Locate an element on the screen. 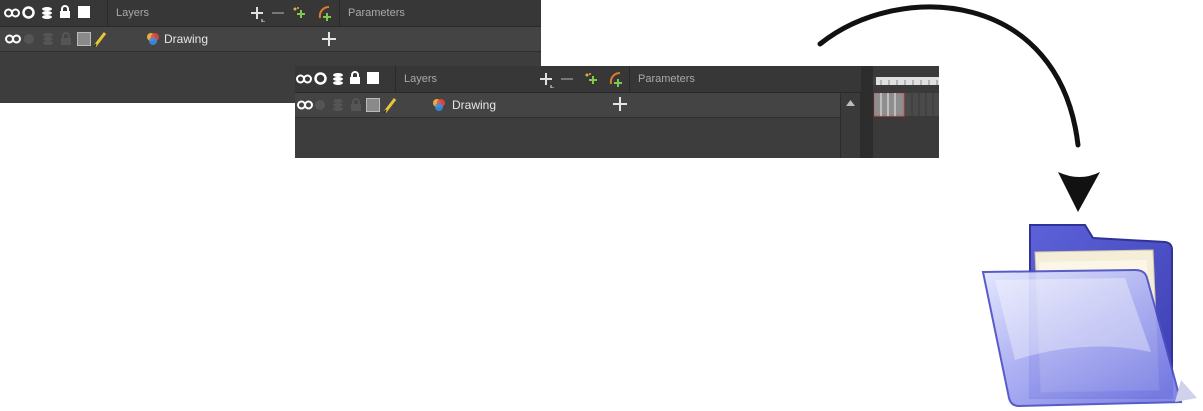 The width and height of the screenshot is (1203, 411). open-folder-icon is located at coordinates (1089, 316).